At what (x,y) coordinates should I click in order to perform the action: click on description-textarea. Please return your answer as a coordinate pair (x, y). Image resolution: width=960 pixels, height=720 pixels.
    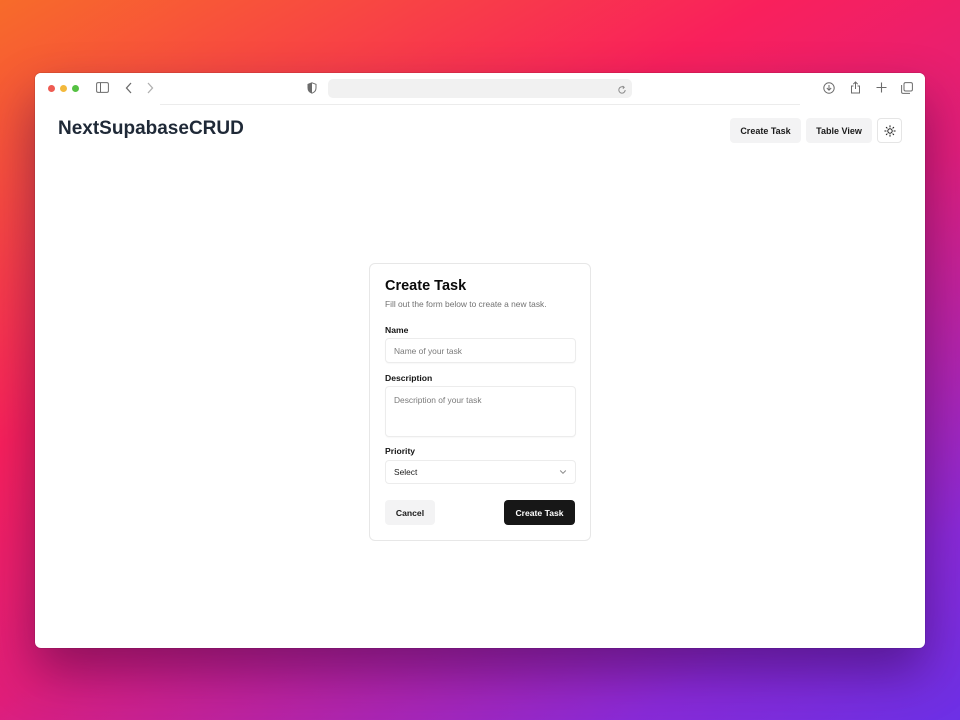
    Looking at the image, I should click on (480, 411).